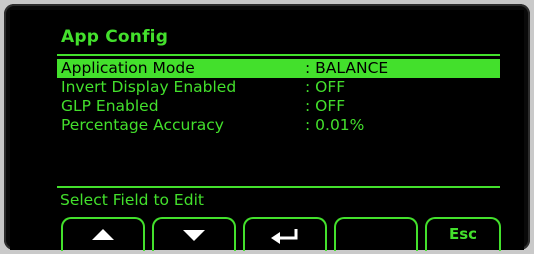  I want to click on down-arrow-icon, so click(194, 237).